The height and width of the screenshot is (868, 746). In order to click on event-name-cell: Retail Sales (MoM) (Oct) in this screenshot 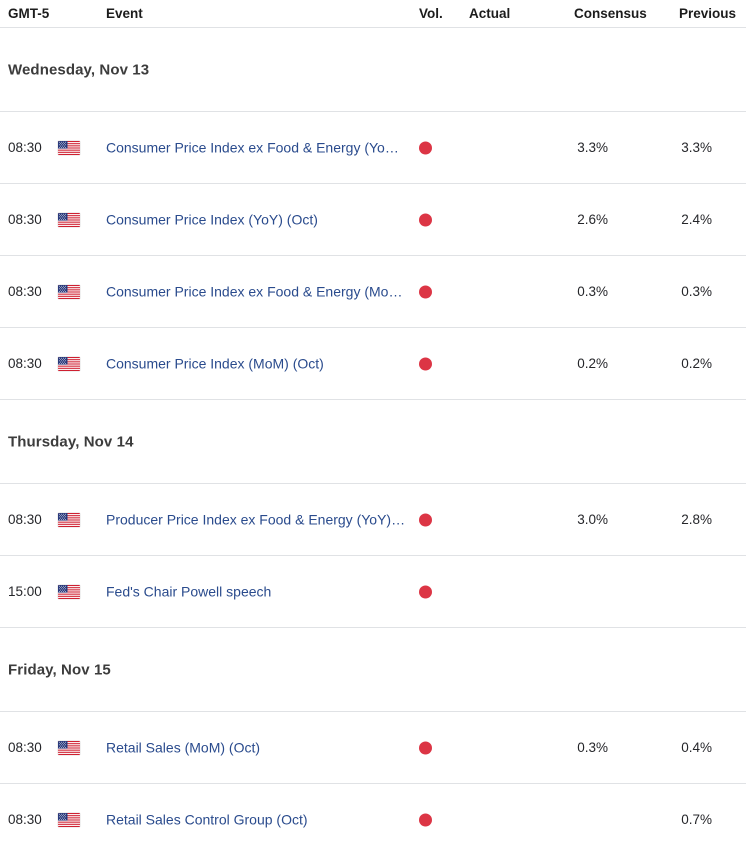, I will do `click(183, 748)`.